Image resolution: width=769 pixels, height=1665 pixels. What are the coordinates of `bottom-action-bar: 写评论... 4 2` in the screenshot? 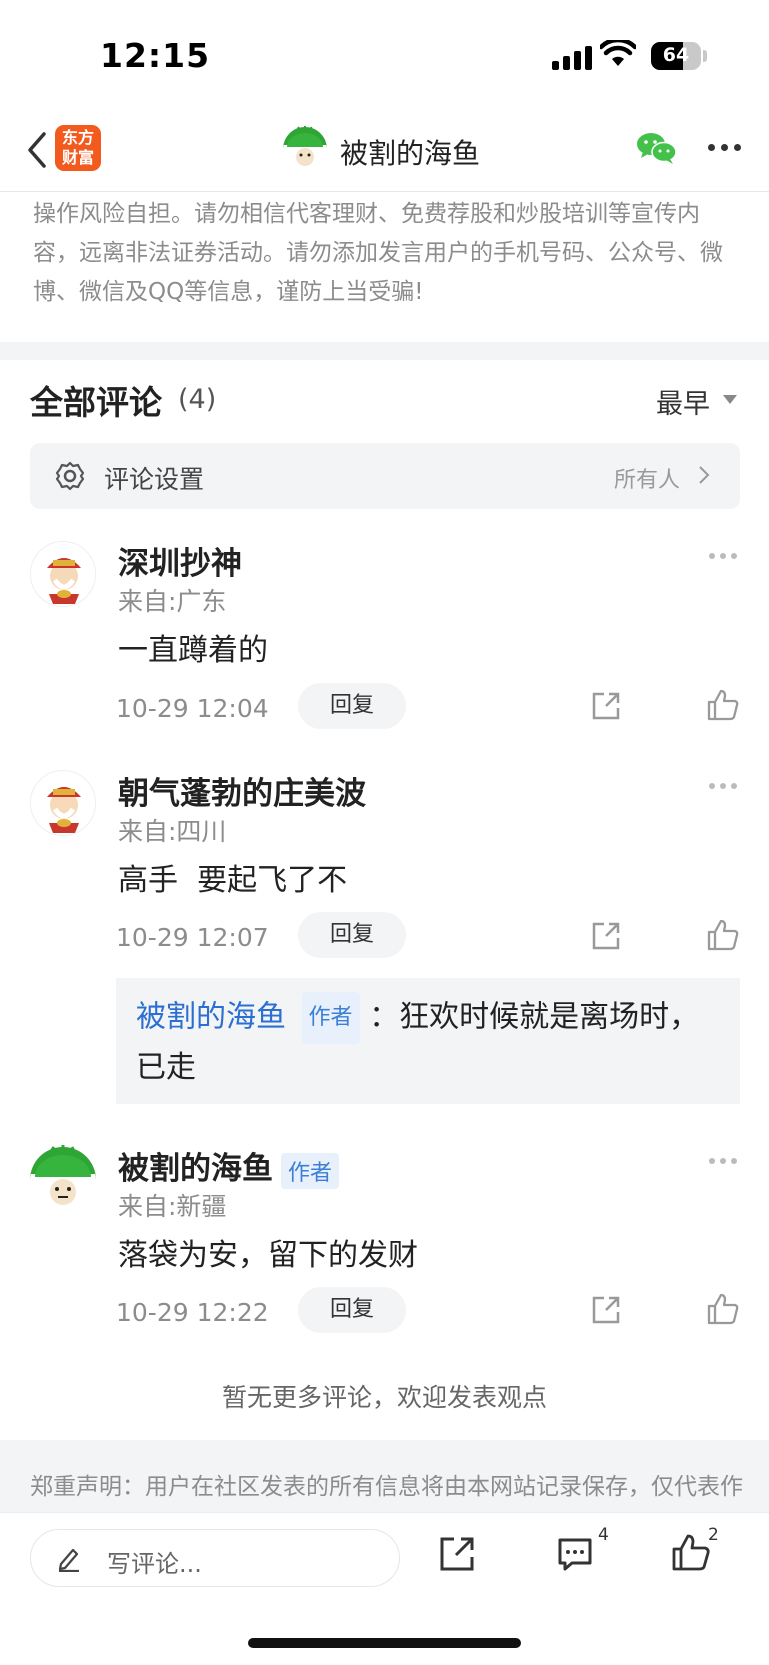 It's located at (384, 1562).